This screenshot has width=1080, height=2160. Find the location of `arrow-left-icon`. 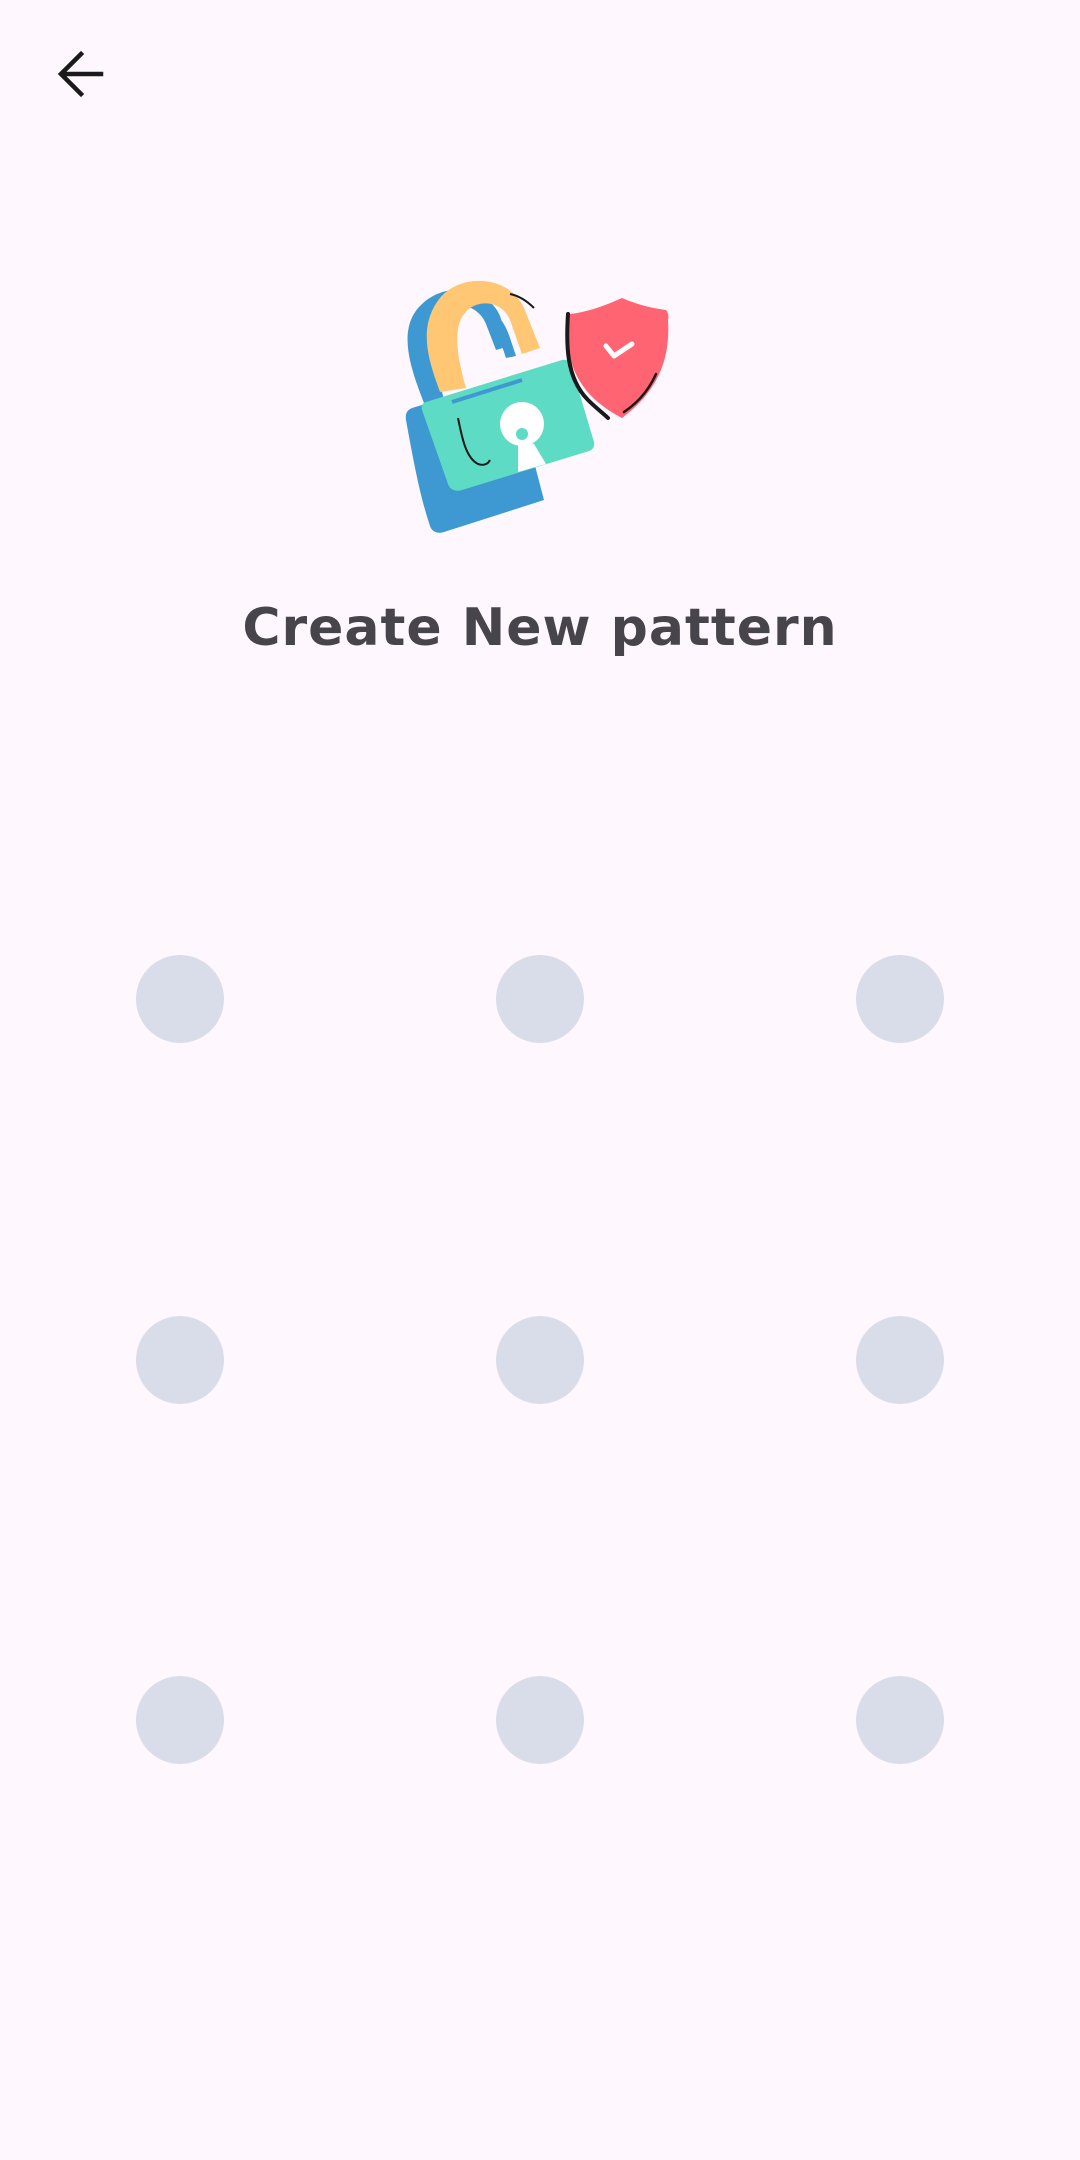

arrow-left-icon is located at coordinates (80, 74).